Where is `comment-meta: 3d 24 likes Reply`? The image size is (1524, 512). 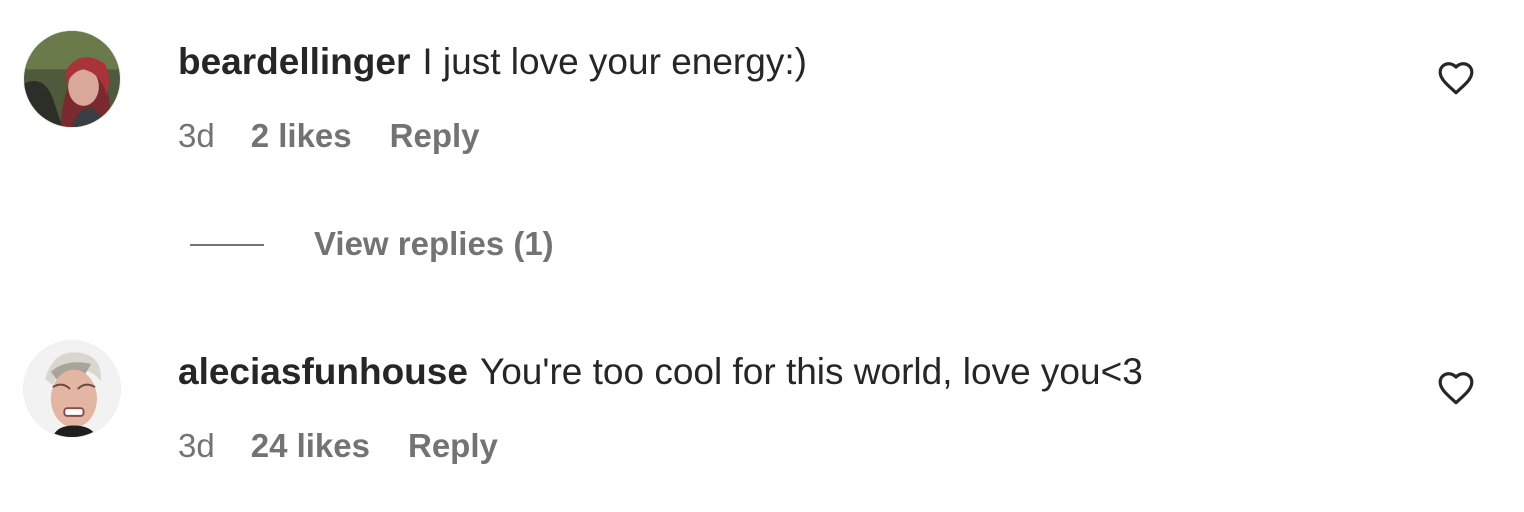
comment-meta: 3d 24 likes Reply is located at coordinates (338, 446).